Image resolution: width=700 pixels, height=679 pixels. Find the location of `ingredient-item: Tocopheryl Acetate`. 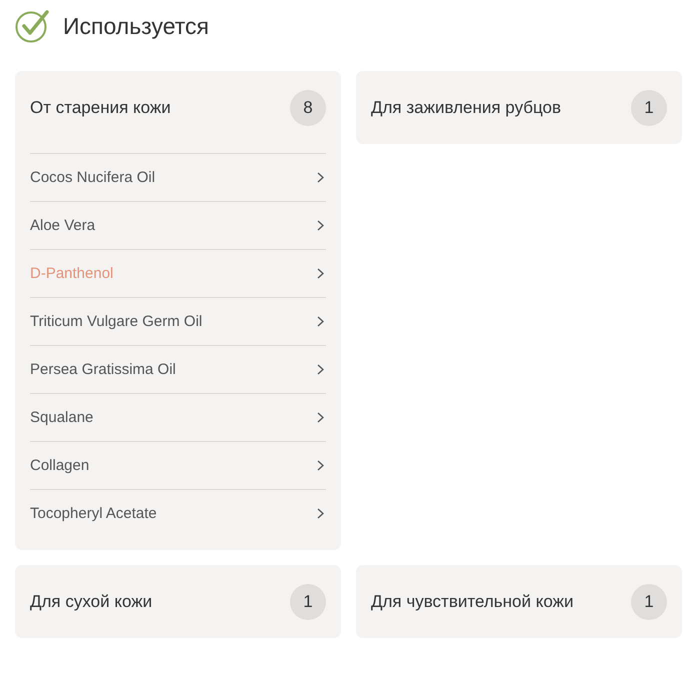

ingredient-item: Tocopheryl Acetate is located at coordinates (178, 513).